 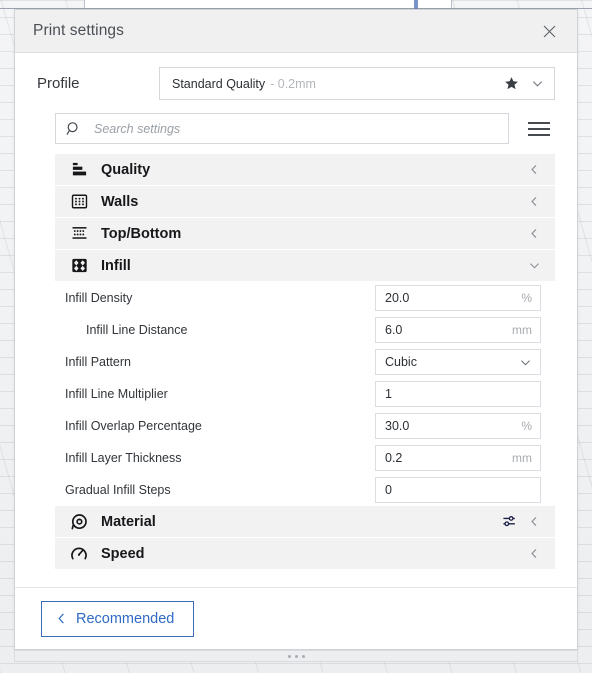 What do you see at coordinates (79, 169) in the screenshot?
I see `quality-icon` at bounding box center [79, 169].